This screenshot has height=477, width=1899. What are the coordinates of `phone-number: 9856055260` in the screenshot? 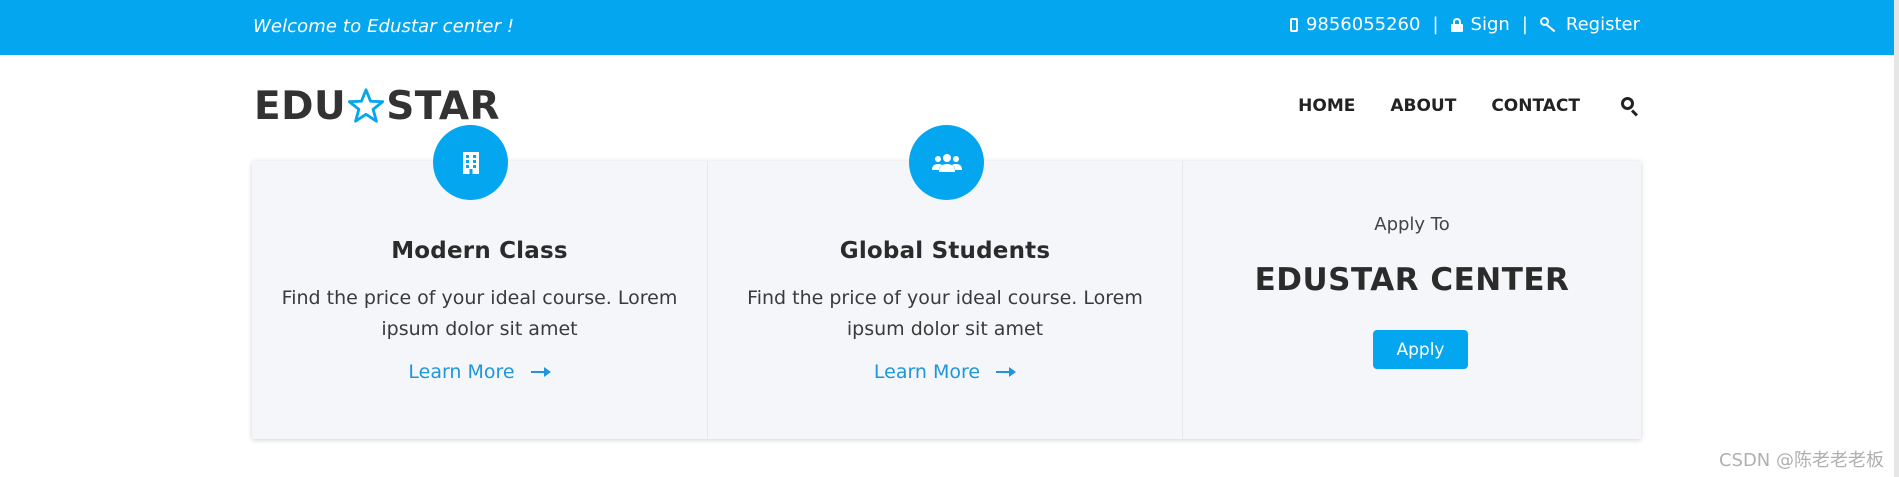 It's located at (1363, 24).